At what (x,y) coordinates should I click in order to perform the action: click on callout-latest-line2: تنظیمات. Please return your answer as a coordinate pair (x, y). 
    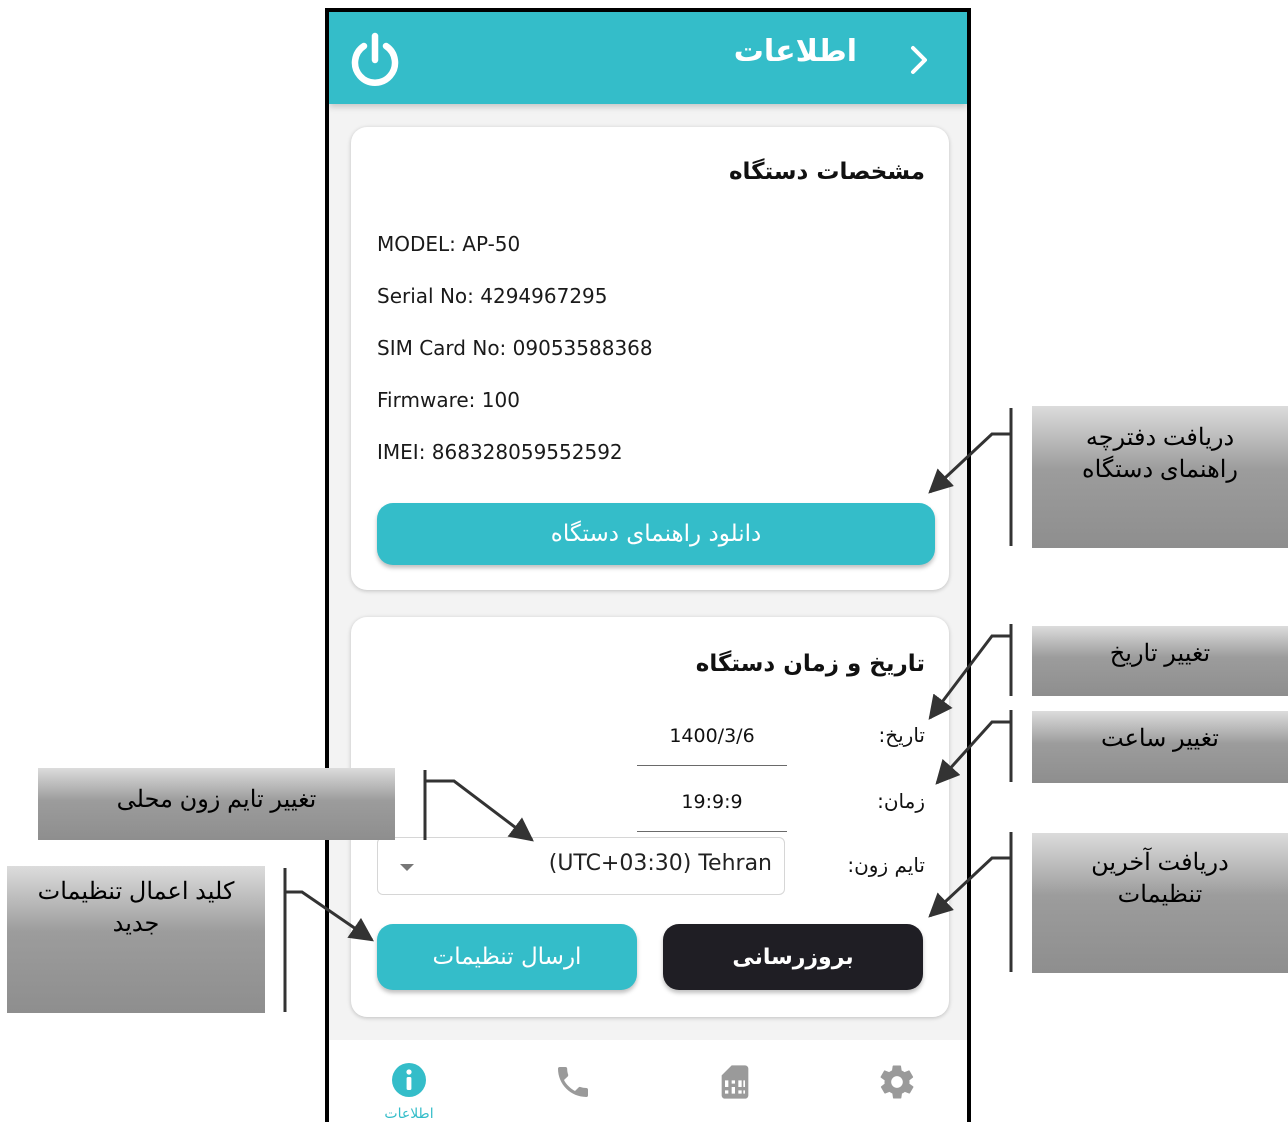
    Looking at the image, I should click on (1160, 895).